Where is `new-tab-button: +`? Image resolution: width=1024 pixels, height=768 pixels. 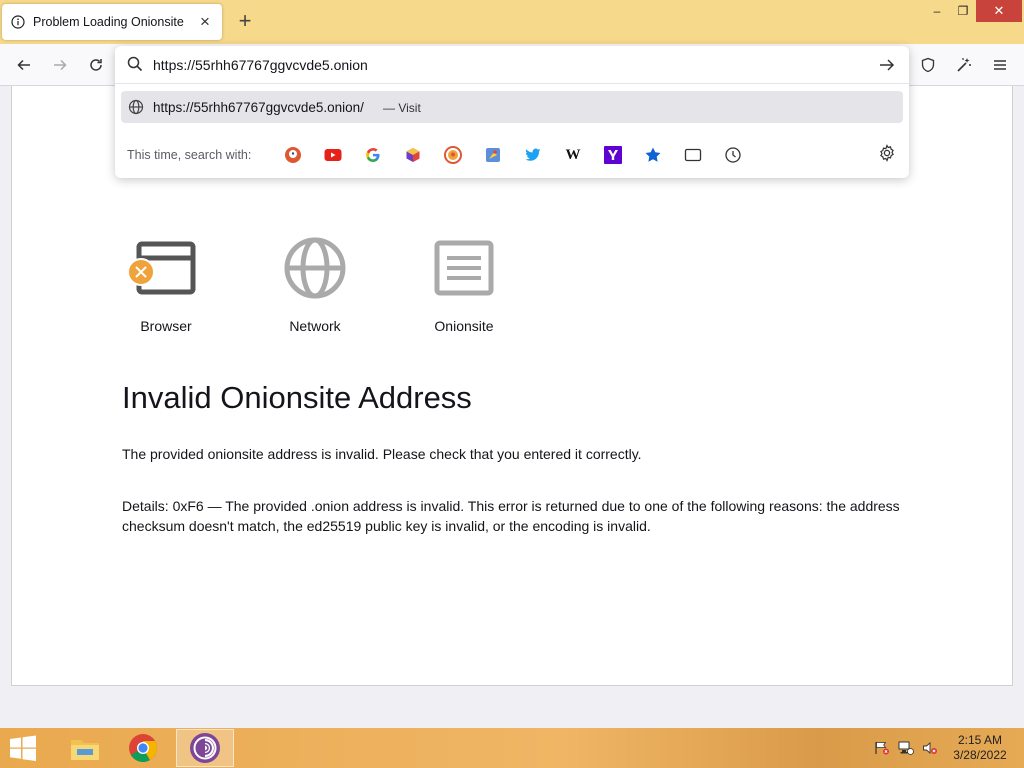 new-tab-button: + is located at coordinates (245, 21).